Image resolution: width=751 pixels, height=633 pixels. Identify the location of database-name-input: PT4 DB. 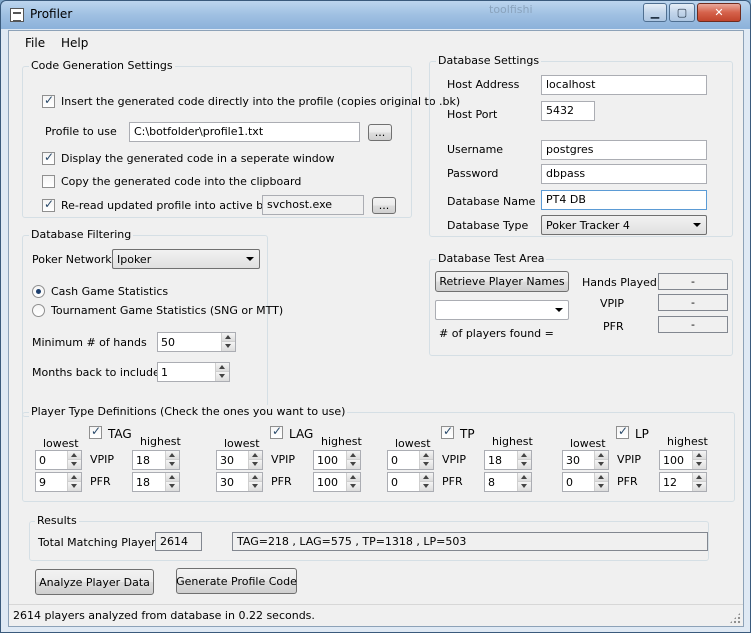
(624, 200).